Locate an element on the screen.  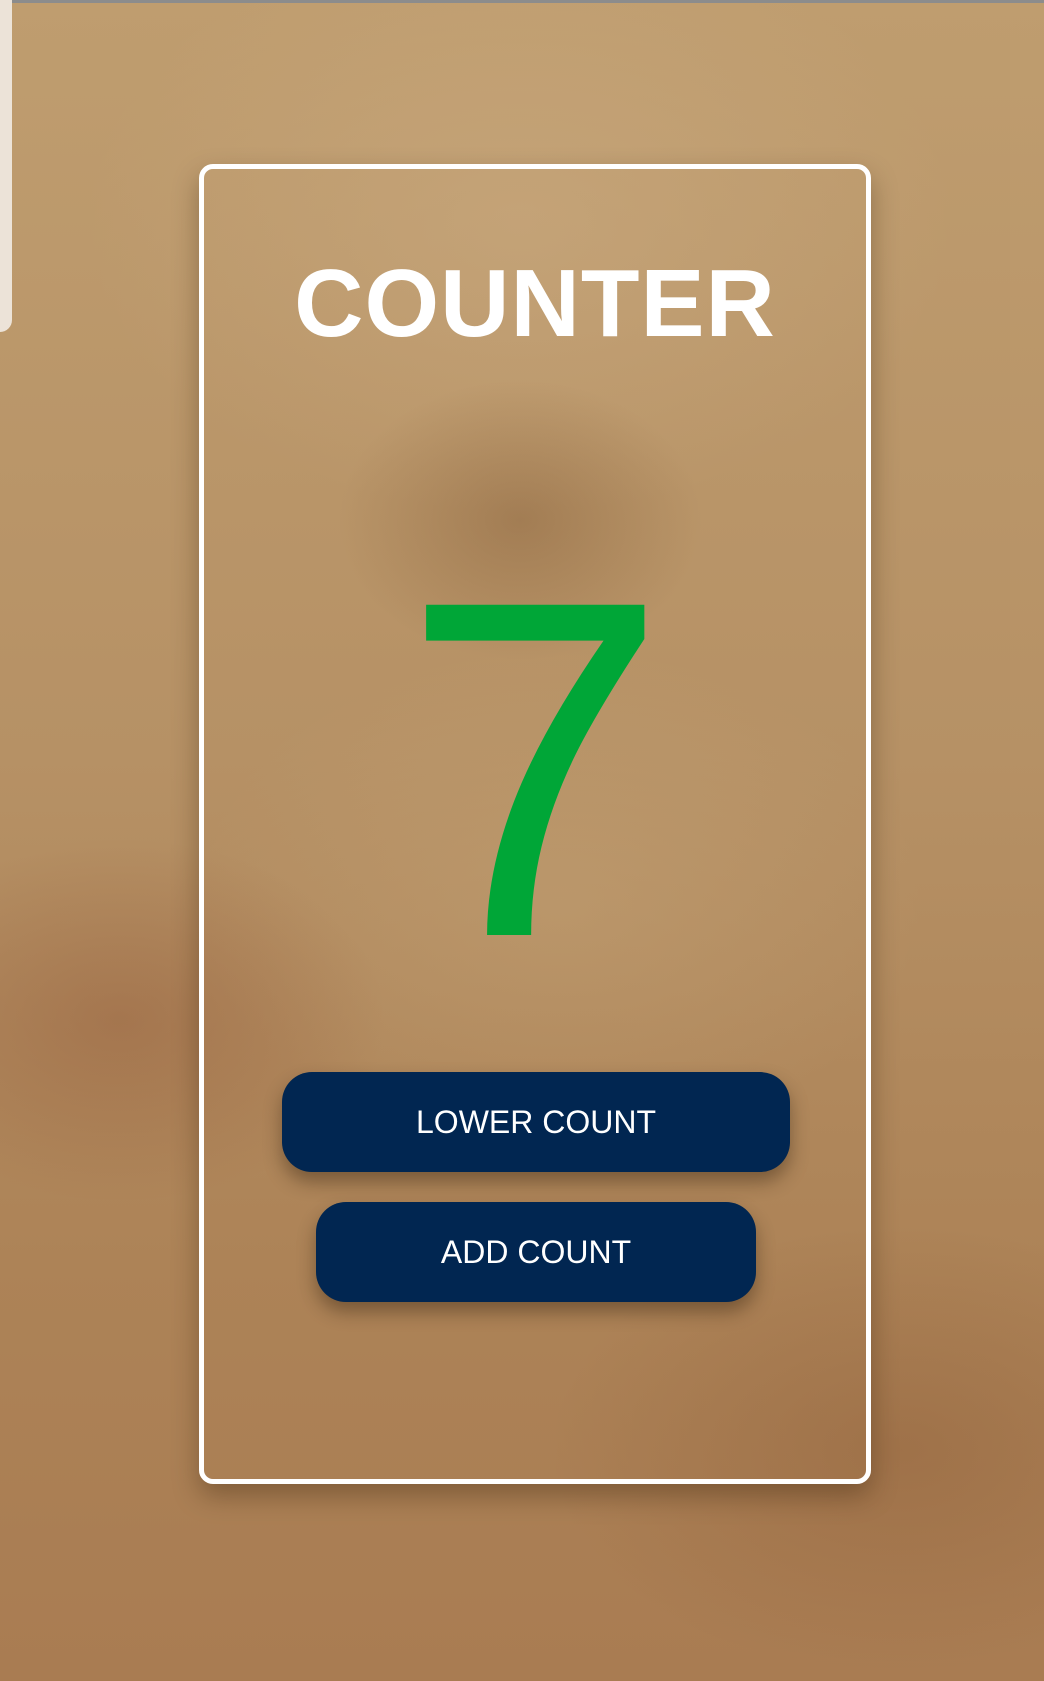
lower-count-button: LOWER COUNT is located at coordinates (536, 1122).